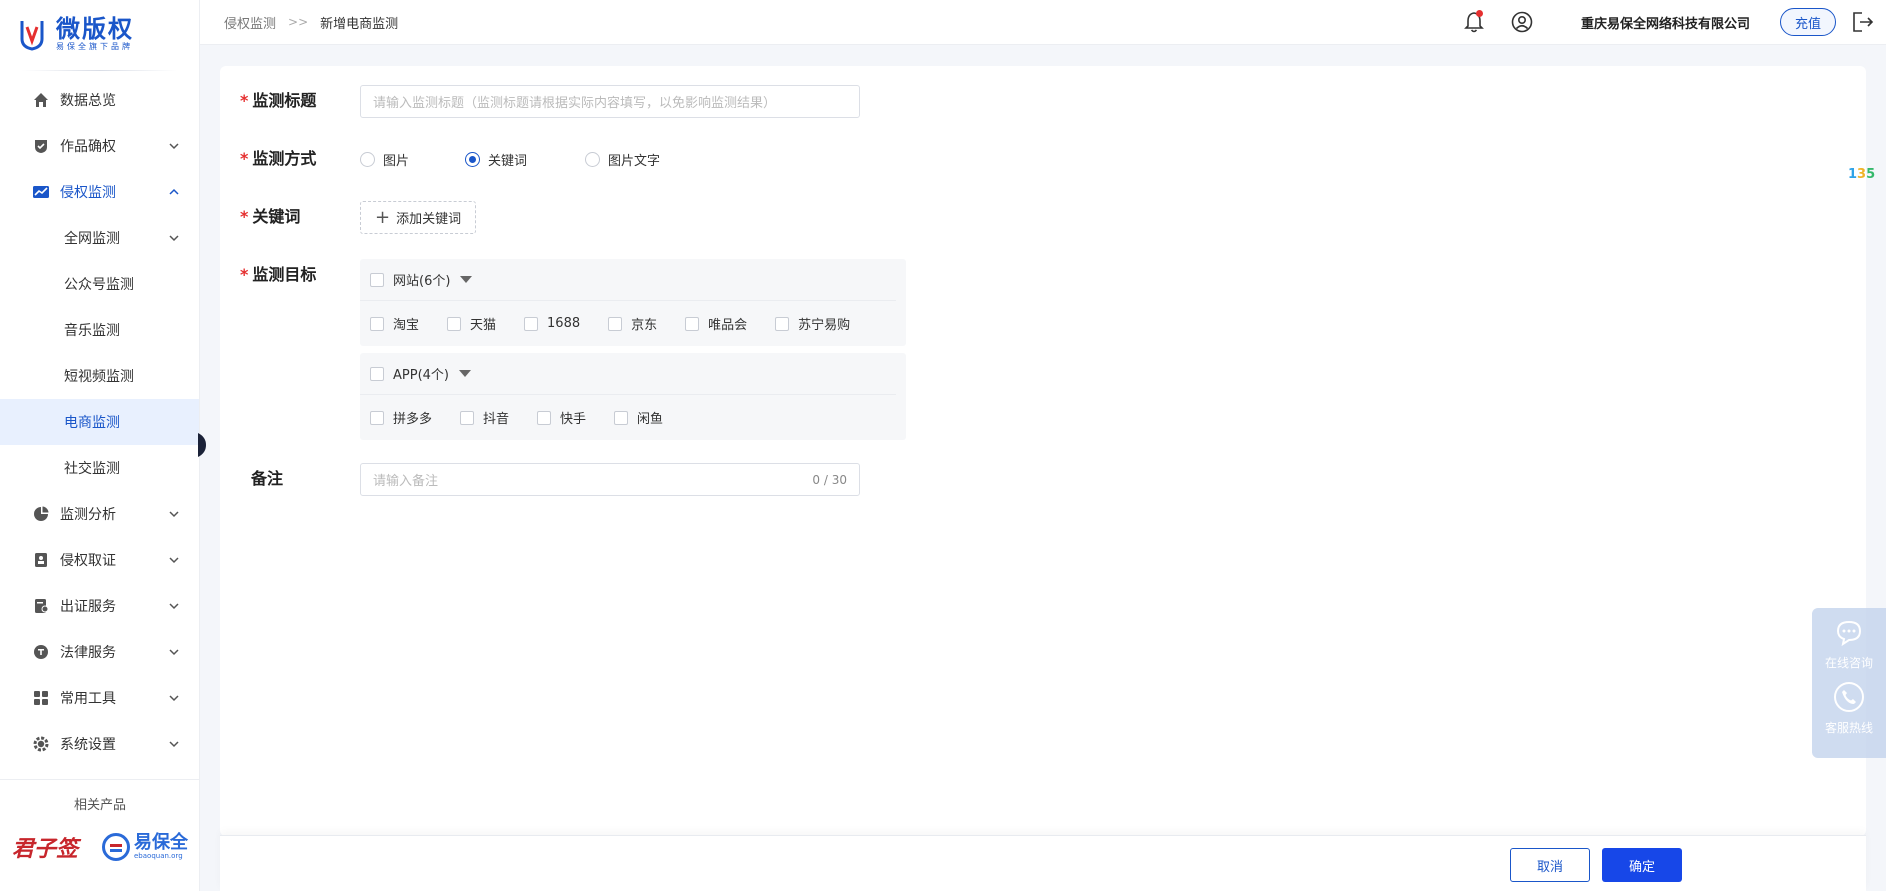 Image resolution: width=1886 pixels, height=891 pixels. Describe the element at coordinates (632, 323) in the screenshot. I see `site-option-jd: 京东` at that location.